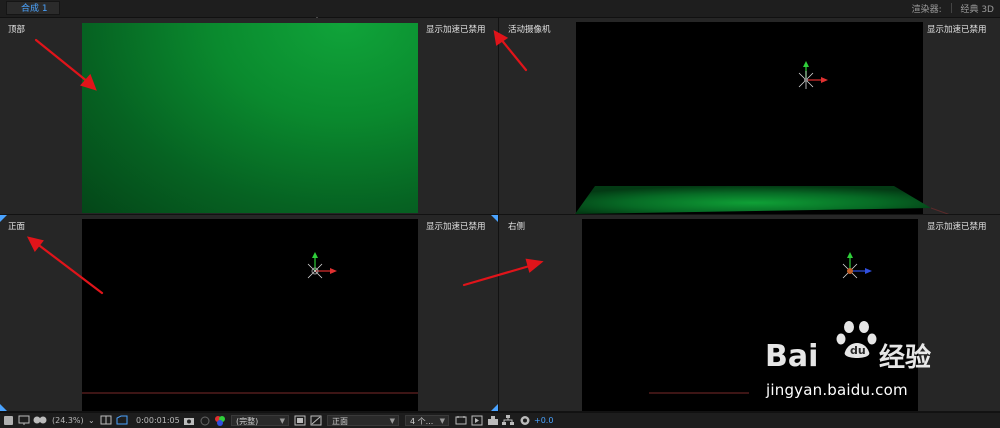 The image size is (1000, 428). What do you see at coordinates (40, 420) in the screenshot?
I see `mask-view-icon` at bounding box center [40, 420].